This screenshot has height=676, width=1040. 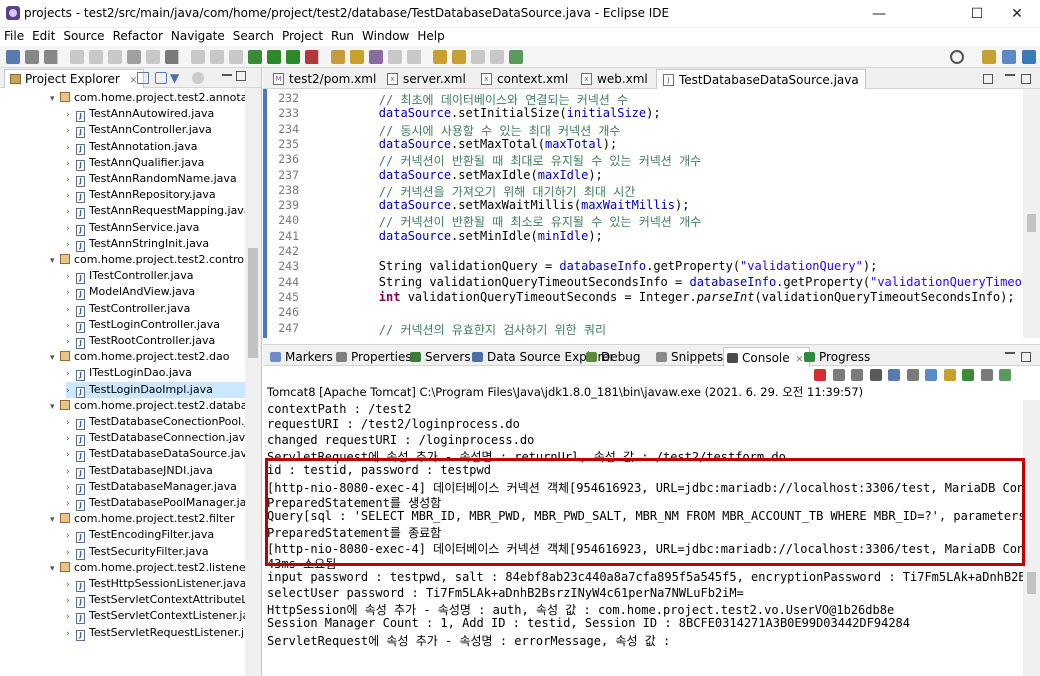 What do you see at coordinates (1031, 583) in the screenshot?
I see `console-scrollbar-thumb` at bounding box center [1031, 583].